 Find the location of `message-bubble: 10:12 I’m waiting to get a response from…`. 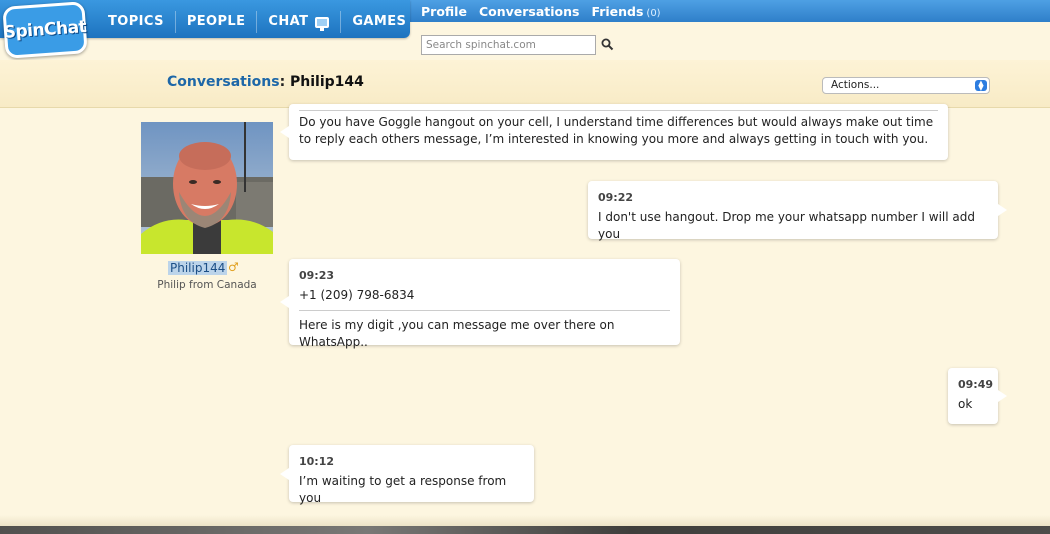

message-bubble: 10:12 I’m waiting to get a response from… is located at coordinates (407, 475).